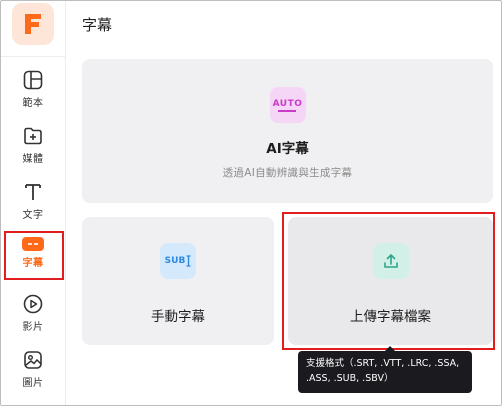  I want to click on page-title: 字幕, so click(97, 25).